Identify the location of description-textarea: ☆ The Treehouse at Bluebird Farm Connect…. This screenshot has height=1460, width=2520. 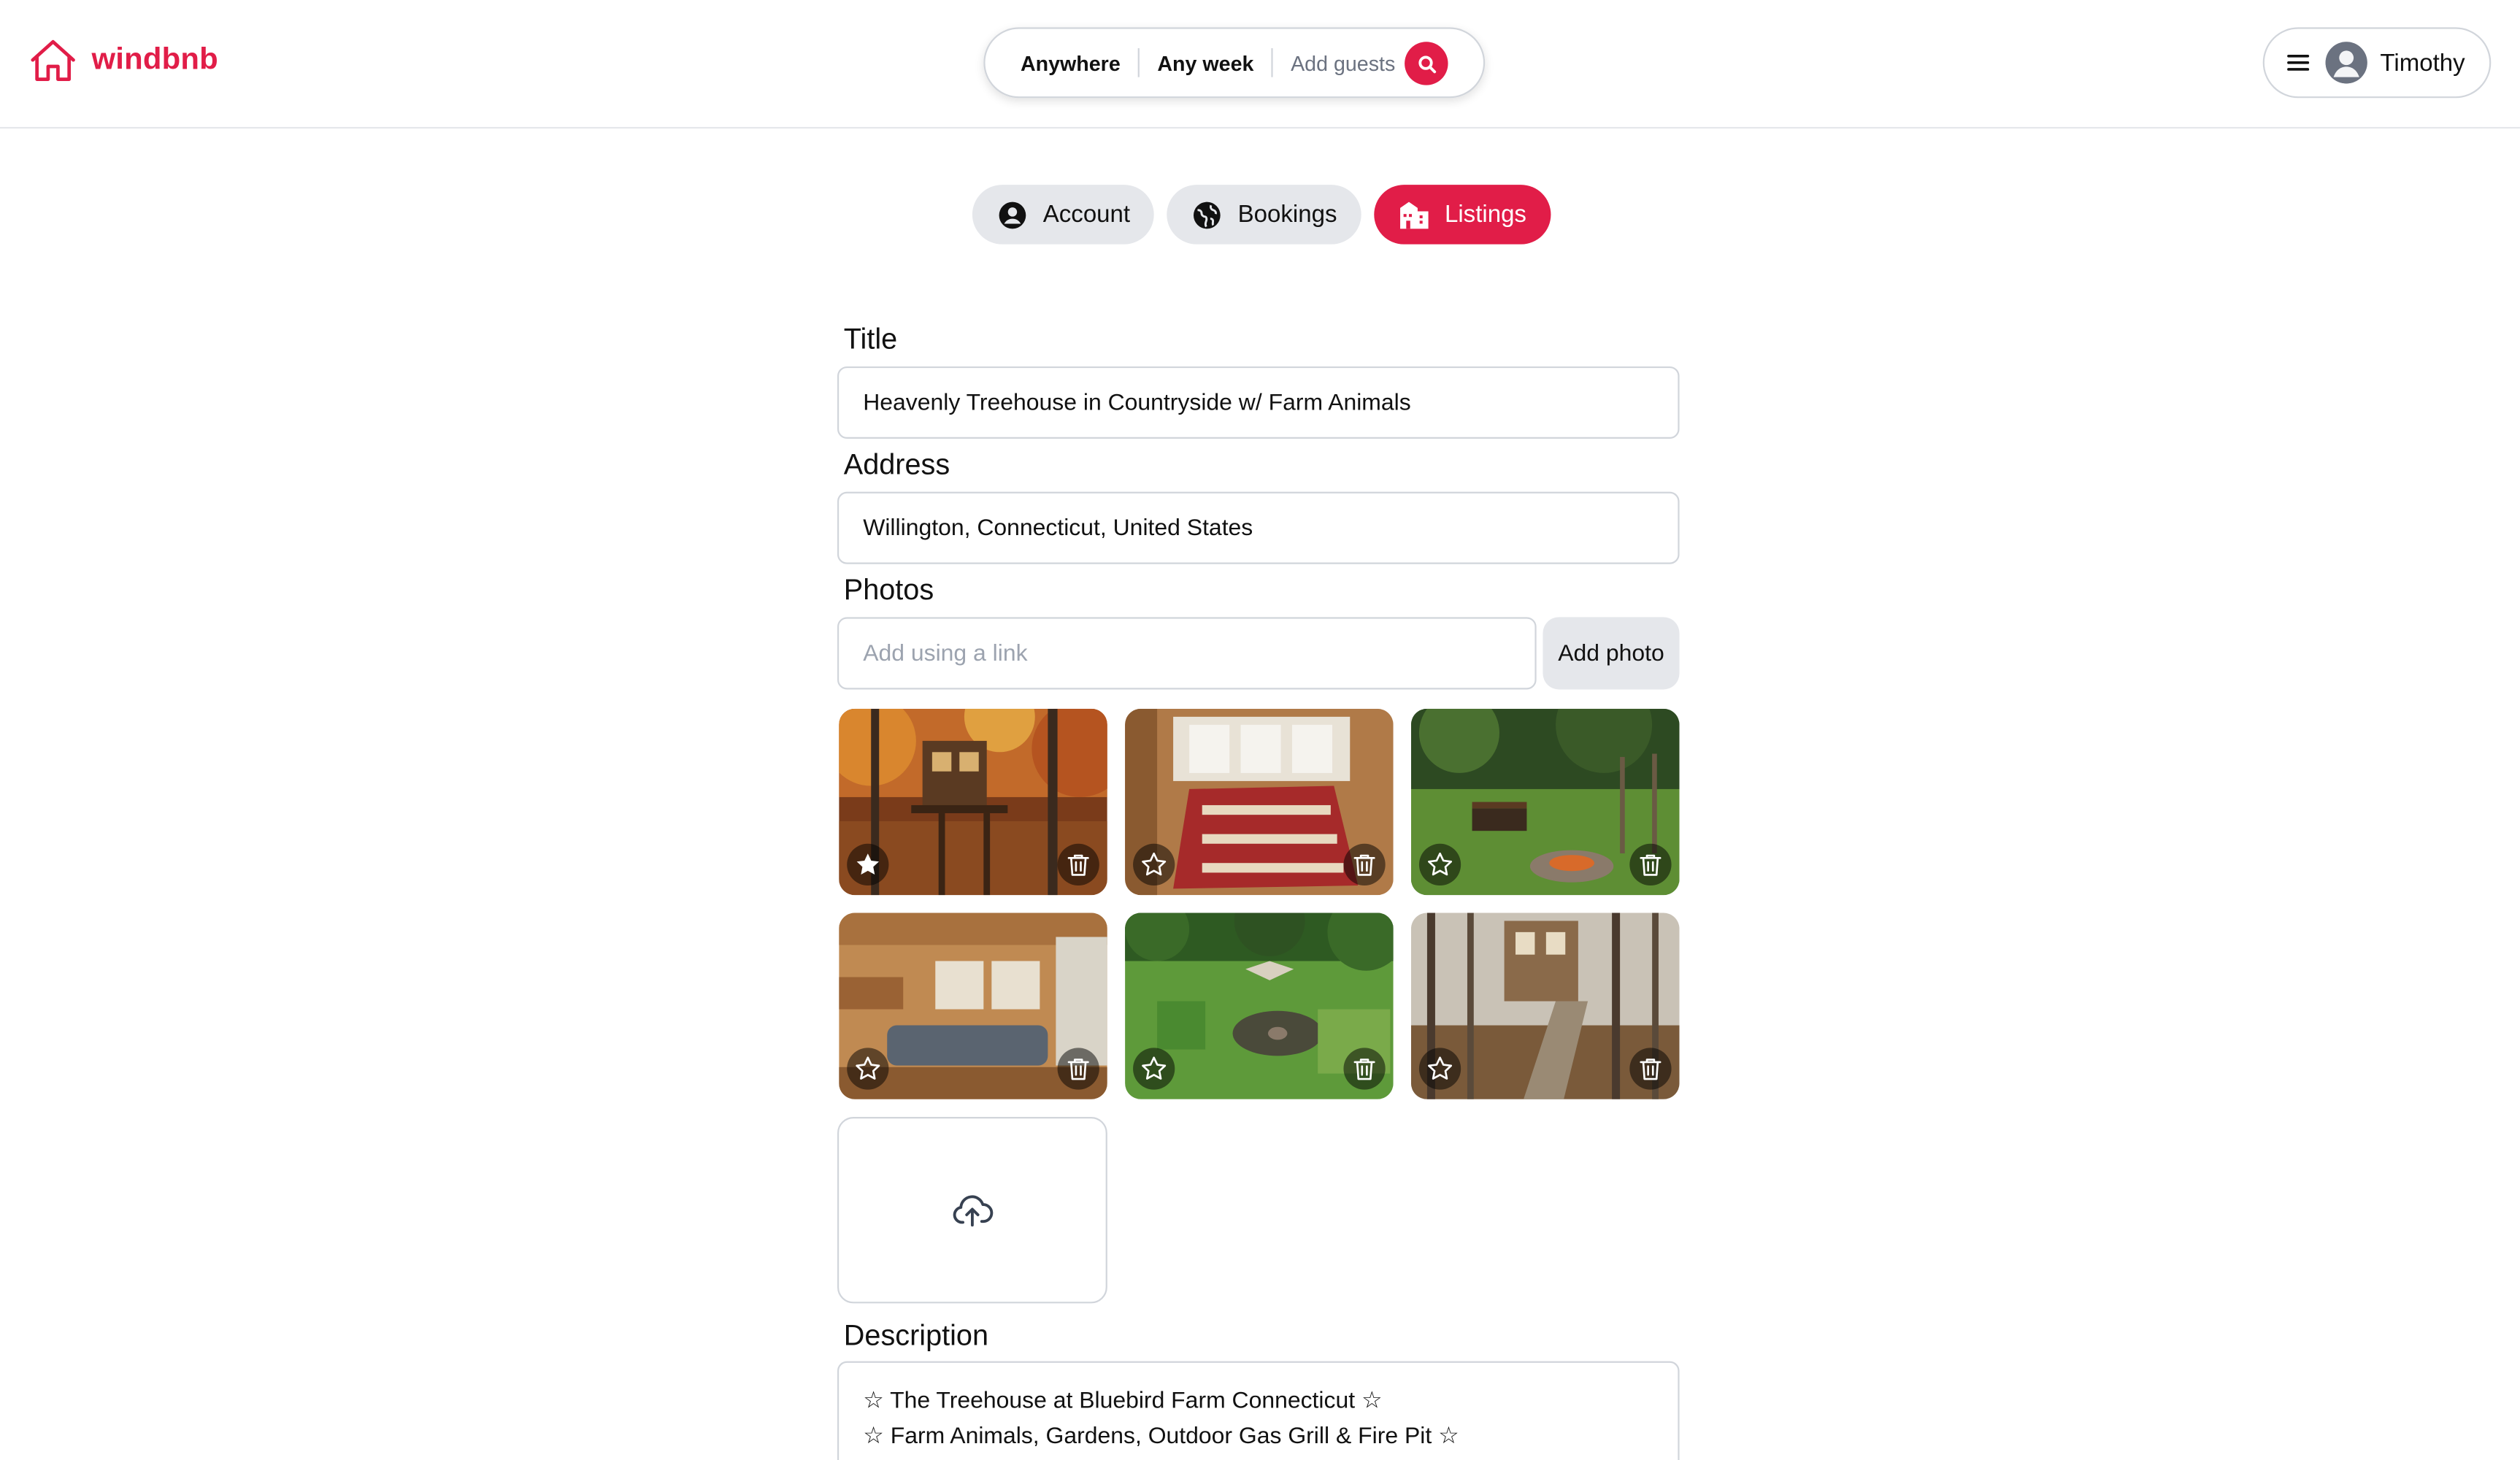
(1258, 1410).